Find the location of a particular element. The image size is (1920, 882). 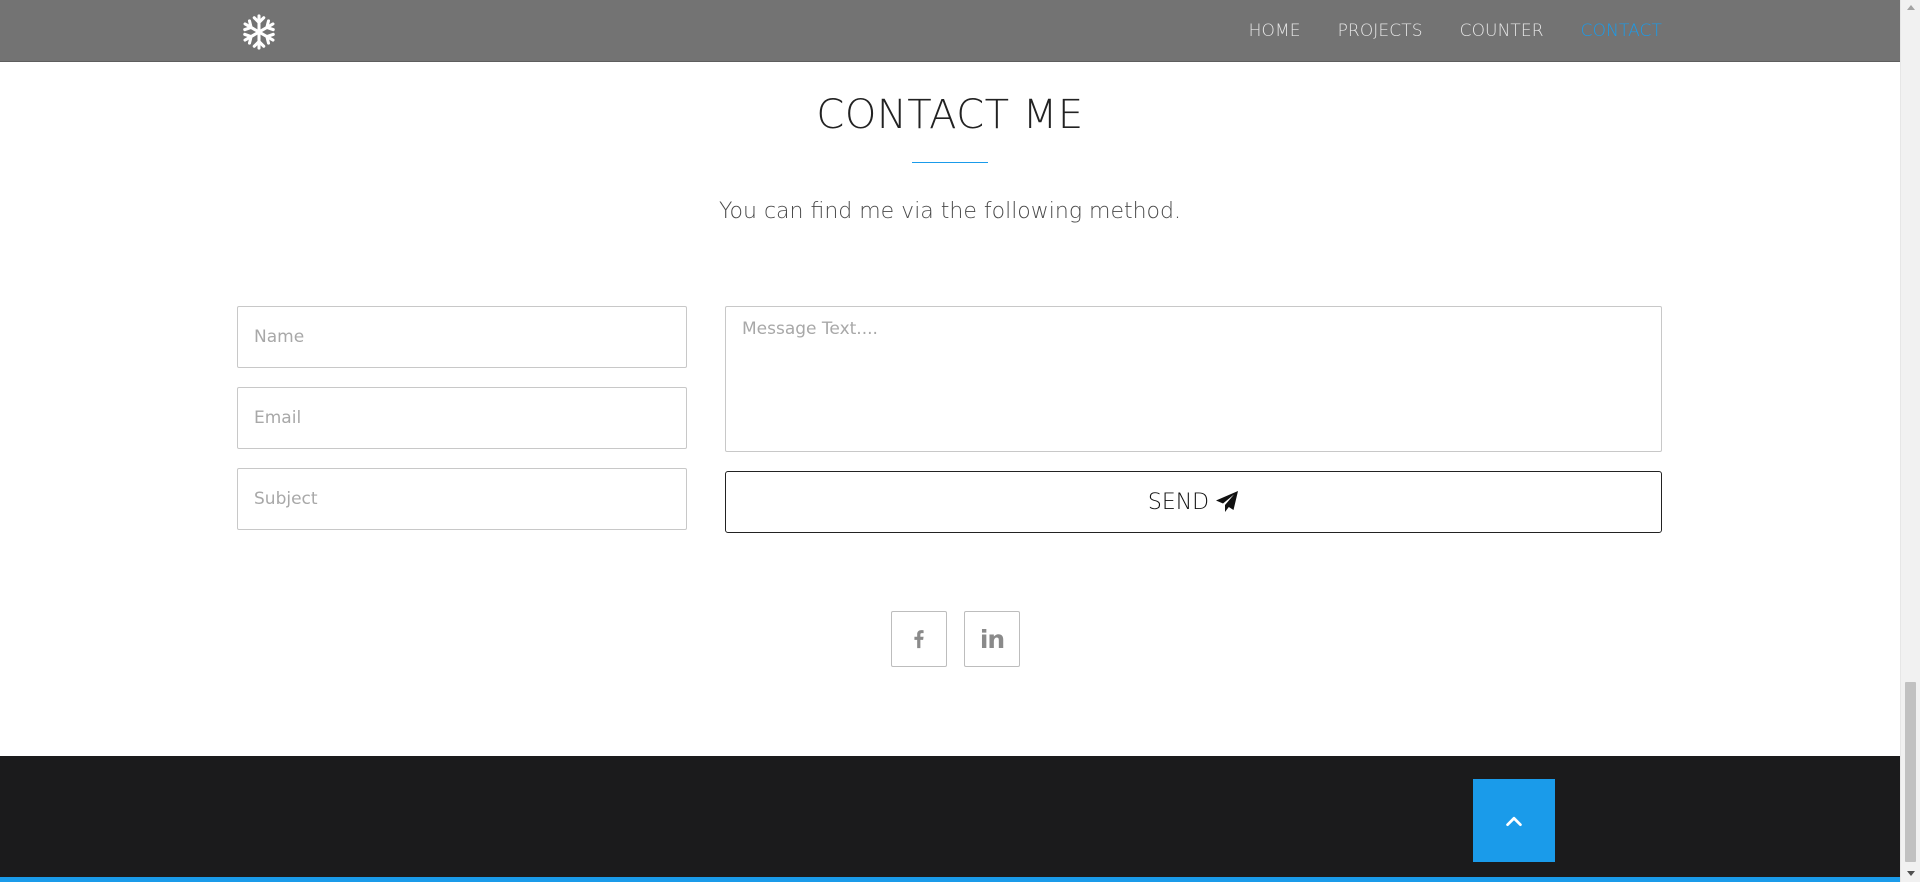

main-nav: HOME PROJECTS COUNTER CONTACT is located at coordinates (1437, 31).